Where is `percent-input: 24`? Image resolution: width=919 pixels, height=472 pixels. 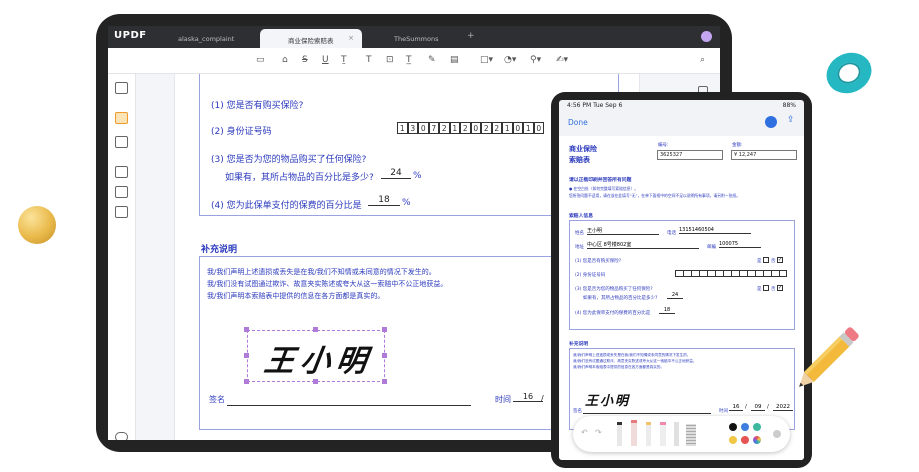
percent-input: 24 is located at coordinates (396, 173).